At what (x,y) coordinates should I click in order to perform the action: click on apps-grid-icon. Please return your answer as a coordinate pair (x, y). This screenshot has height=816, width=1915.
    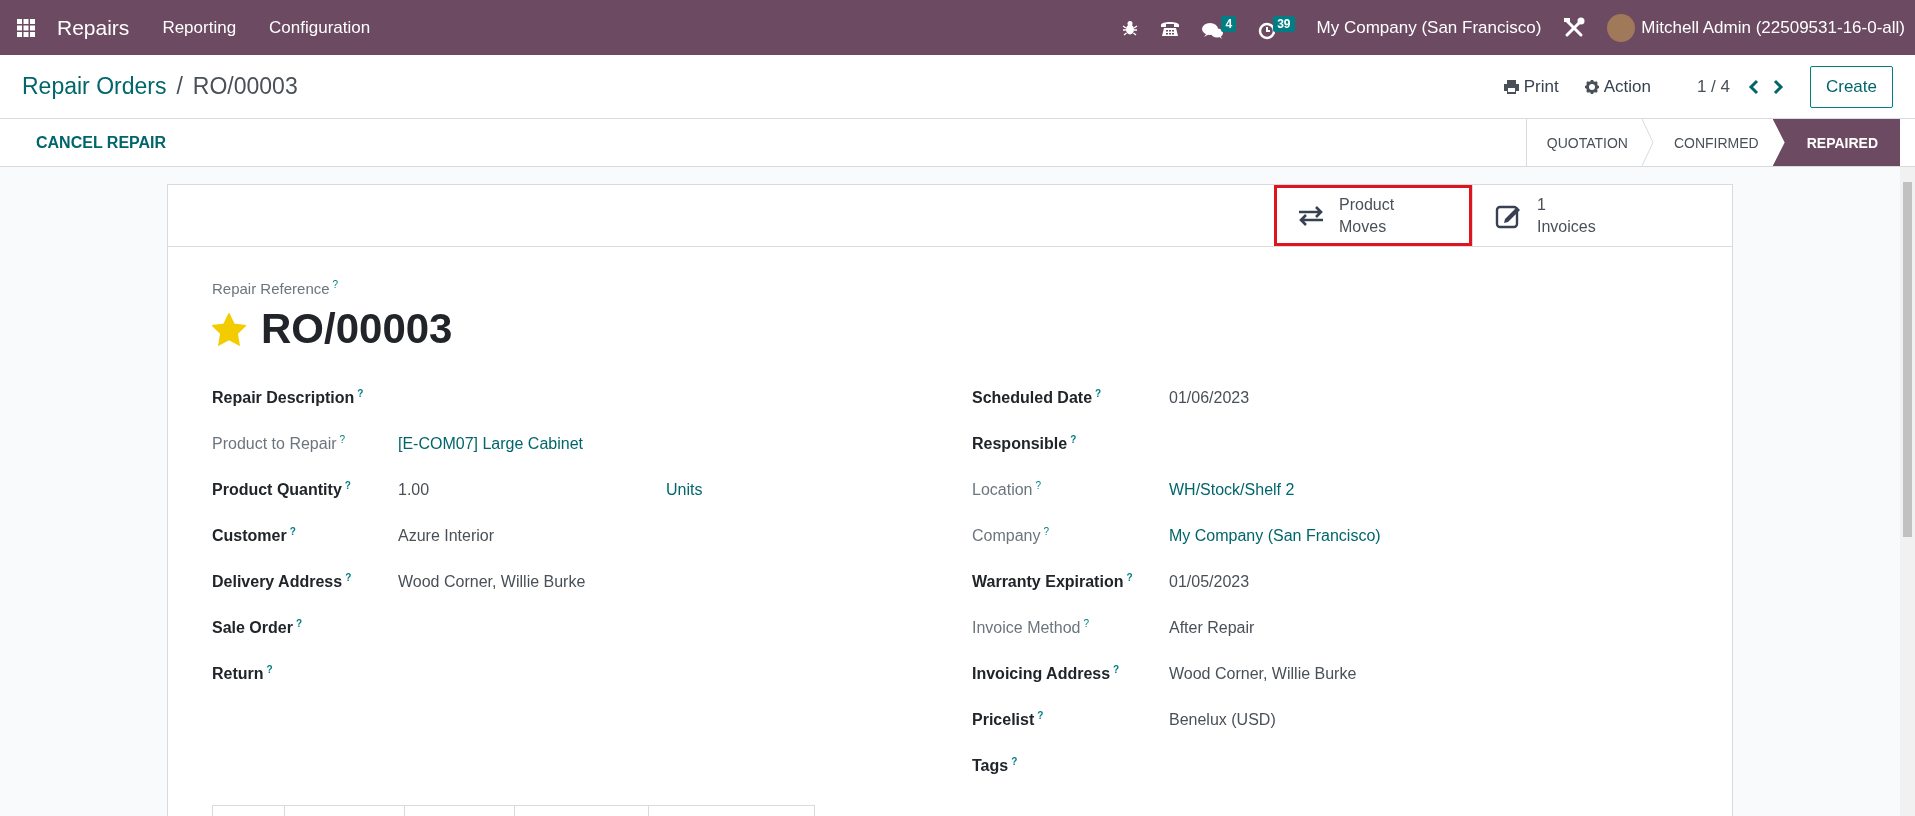
    Looking at the image, I should click on (26, 27).